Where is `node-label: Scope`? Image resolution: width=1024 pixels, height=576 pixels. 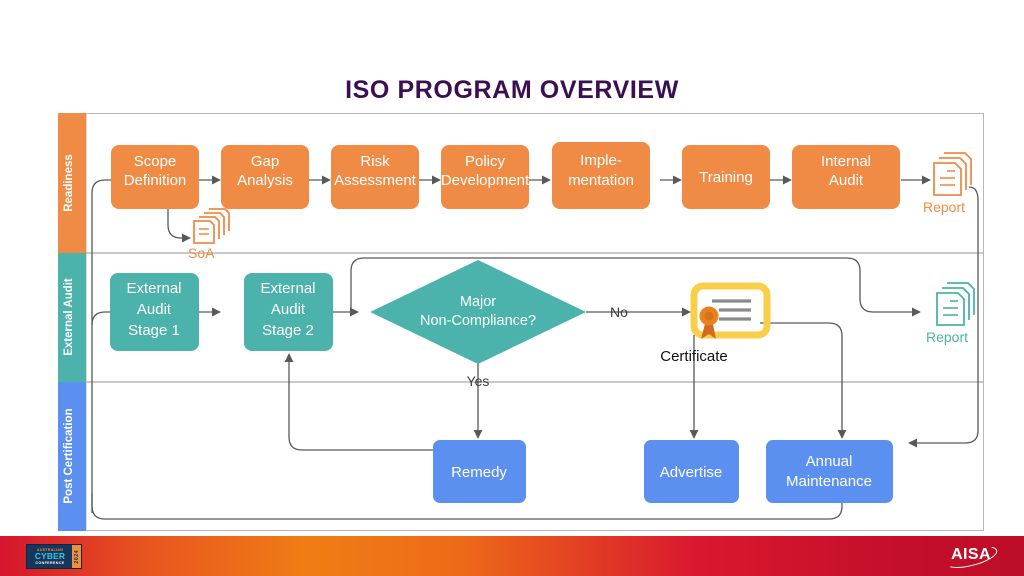
node-label: Scope is located at coordinates (155, 161).